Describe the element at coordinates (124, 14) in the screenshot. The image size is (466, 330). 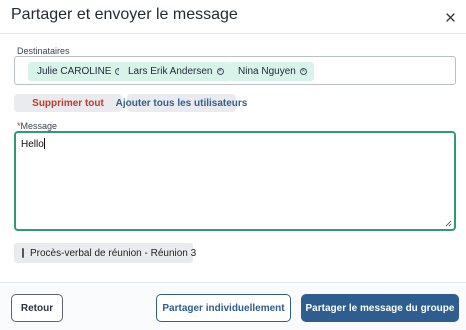
I see `dialog-title: Partager et envoyer le message` at that location.